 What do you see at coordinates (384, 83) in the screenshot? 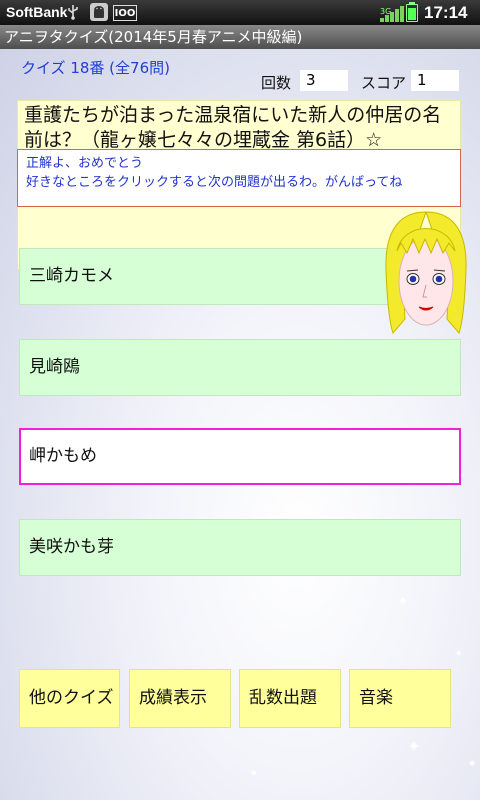
I see `score-label: スコア` at bounding box center [384, 83].